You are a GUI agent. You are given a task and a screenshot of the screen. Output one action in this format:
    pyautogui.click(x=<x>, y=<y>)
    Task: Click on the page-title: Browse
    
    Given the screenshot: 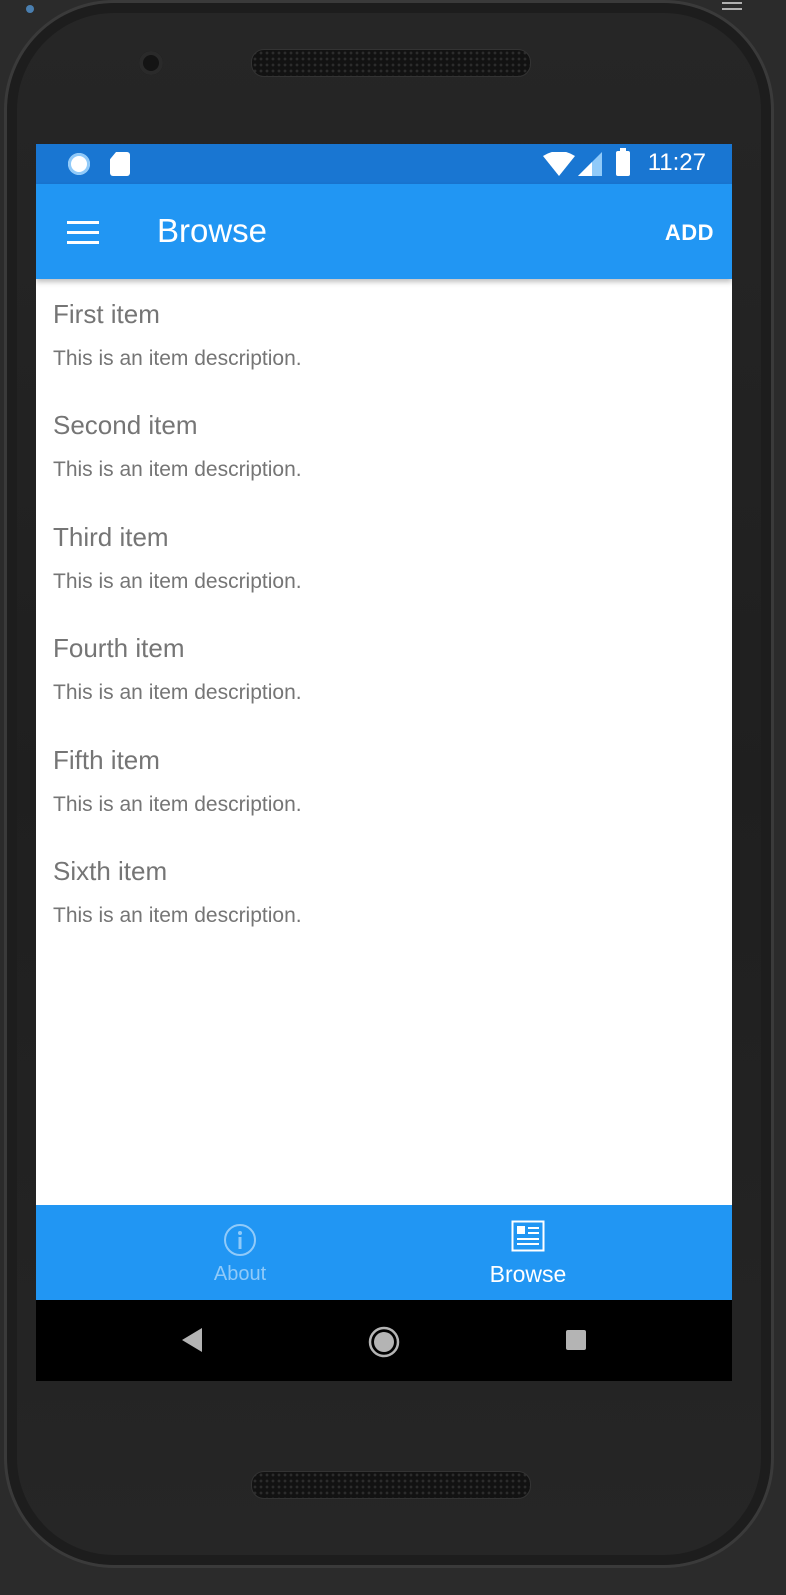 What is the action you would take?
    pyautogui.click(x=212, y=230)
    